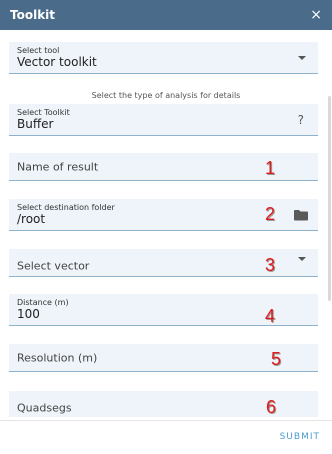 The width and height of the screenshot is (332, 454). What do you see at coordinates (329, 198) in the screenshot?
I see `scrollbar` at bounding box center [329, 198].